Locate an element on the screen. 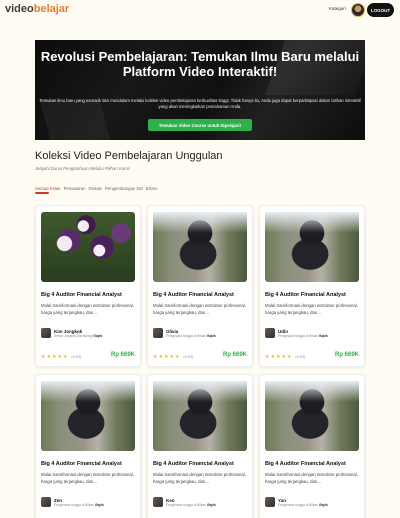 This screenshot has height=518, width=400. filter-tab-semua-kelas: Semua Kelas is located at coordinates (48, 188).